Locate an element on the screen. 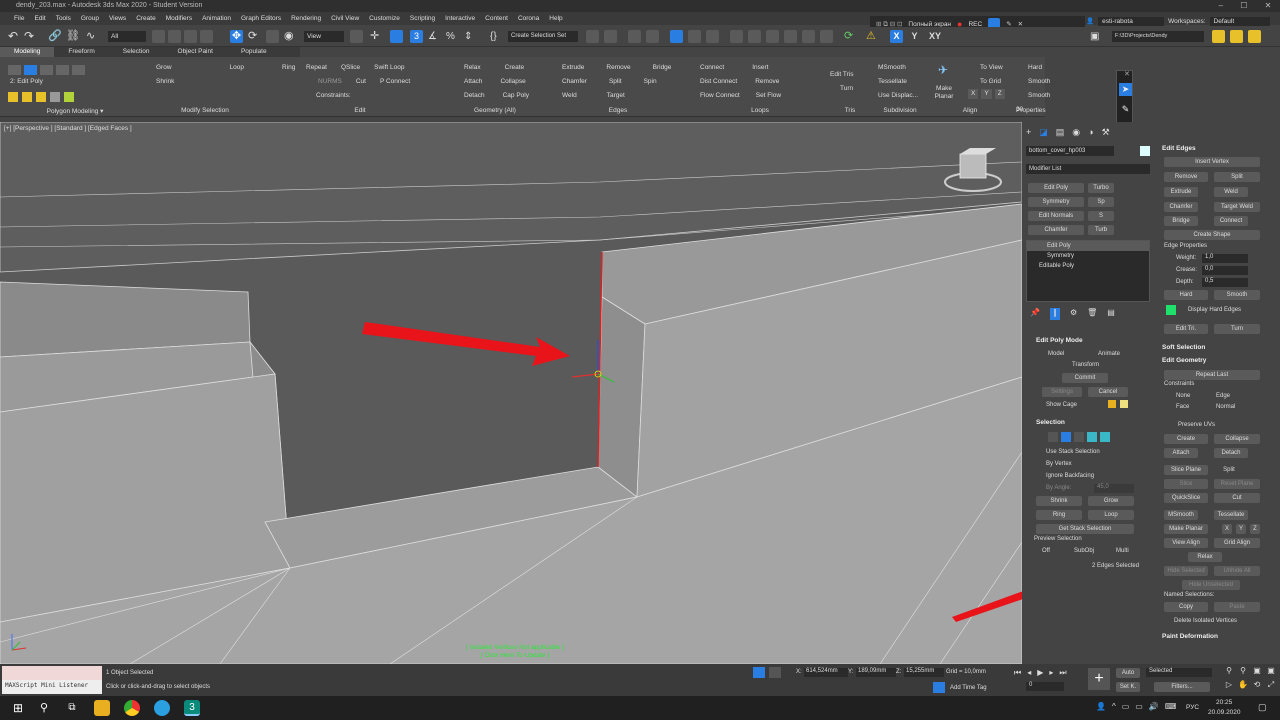  open-project-icon is located at coordinates (1218, 36).